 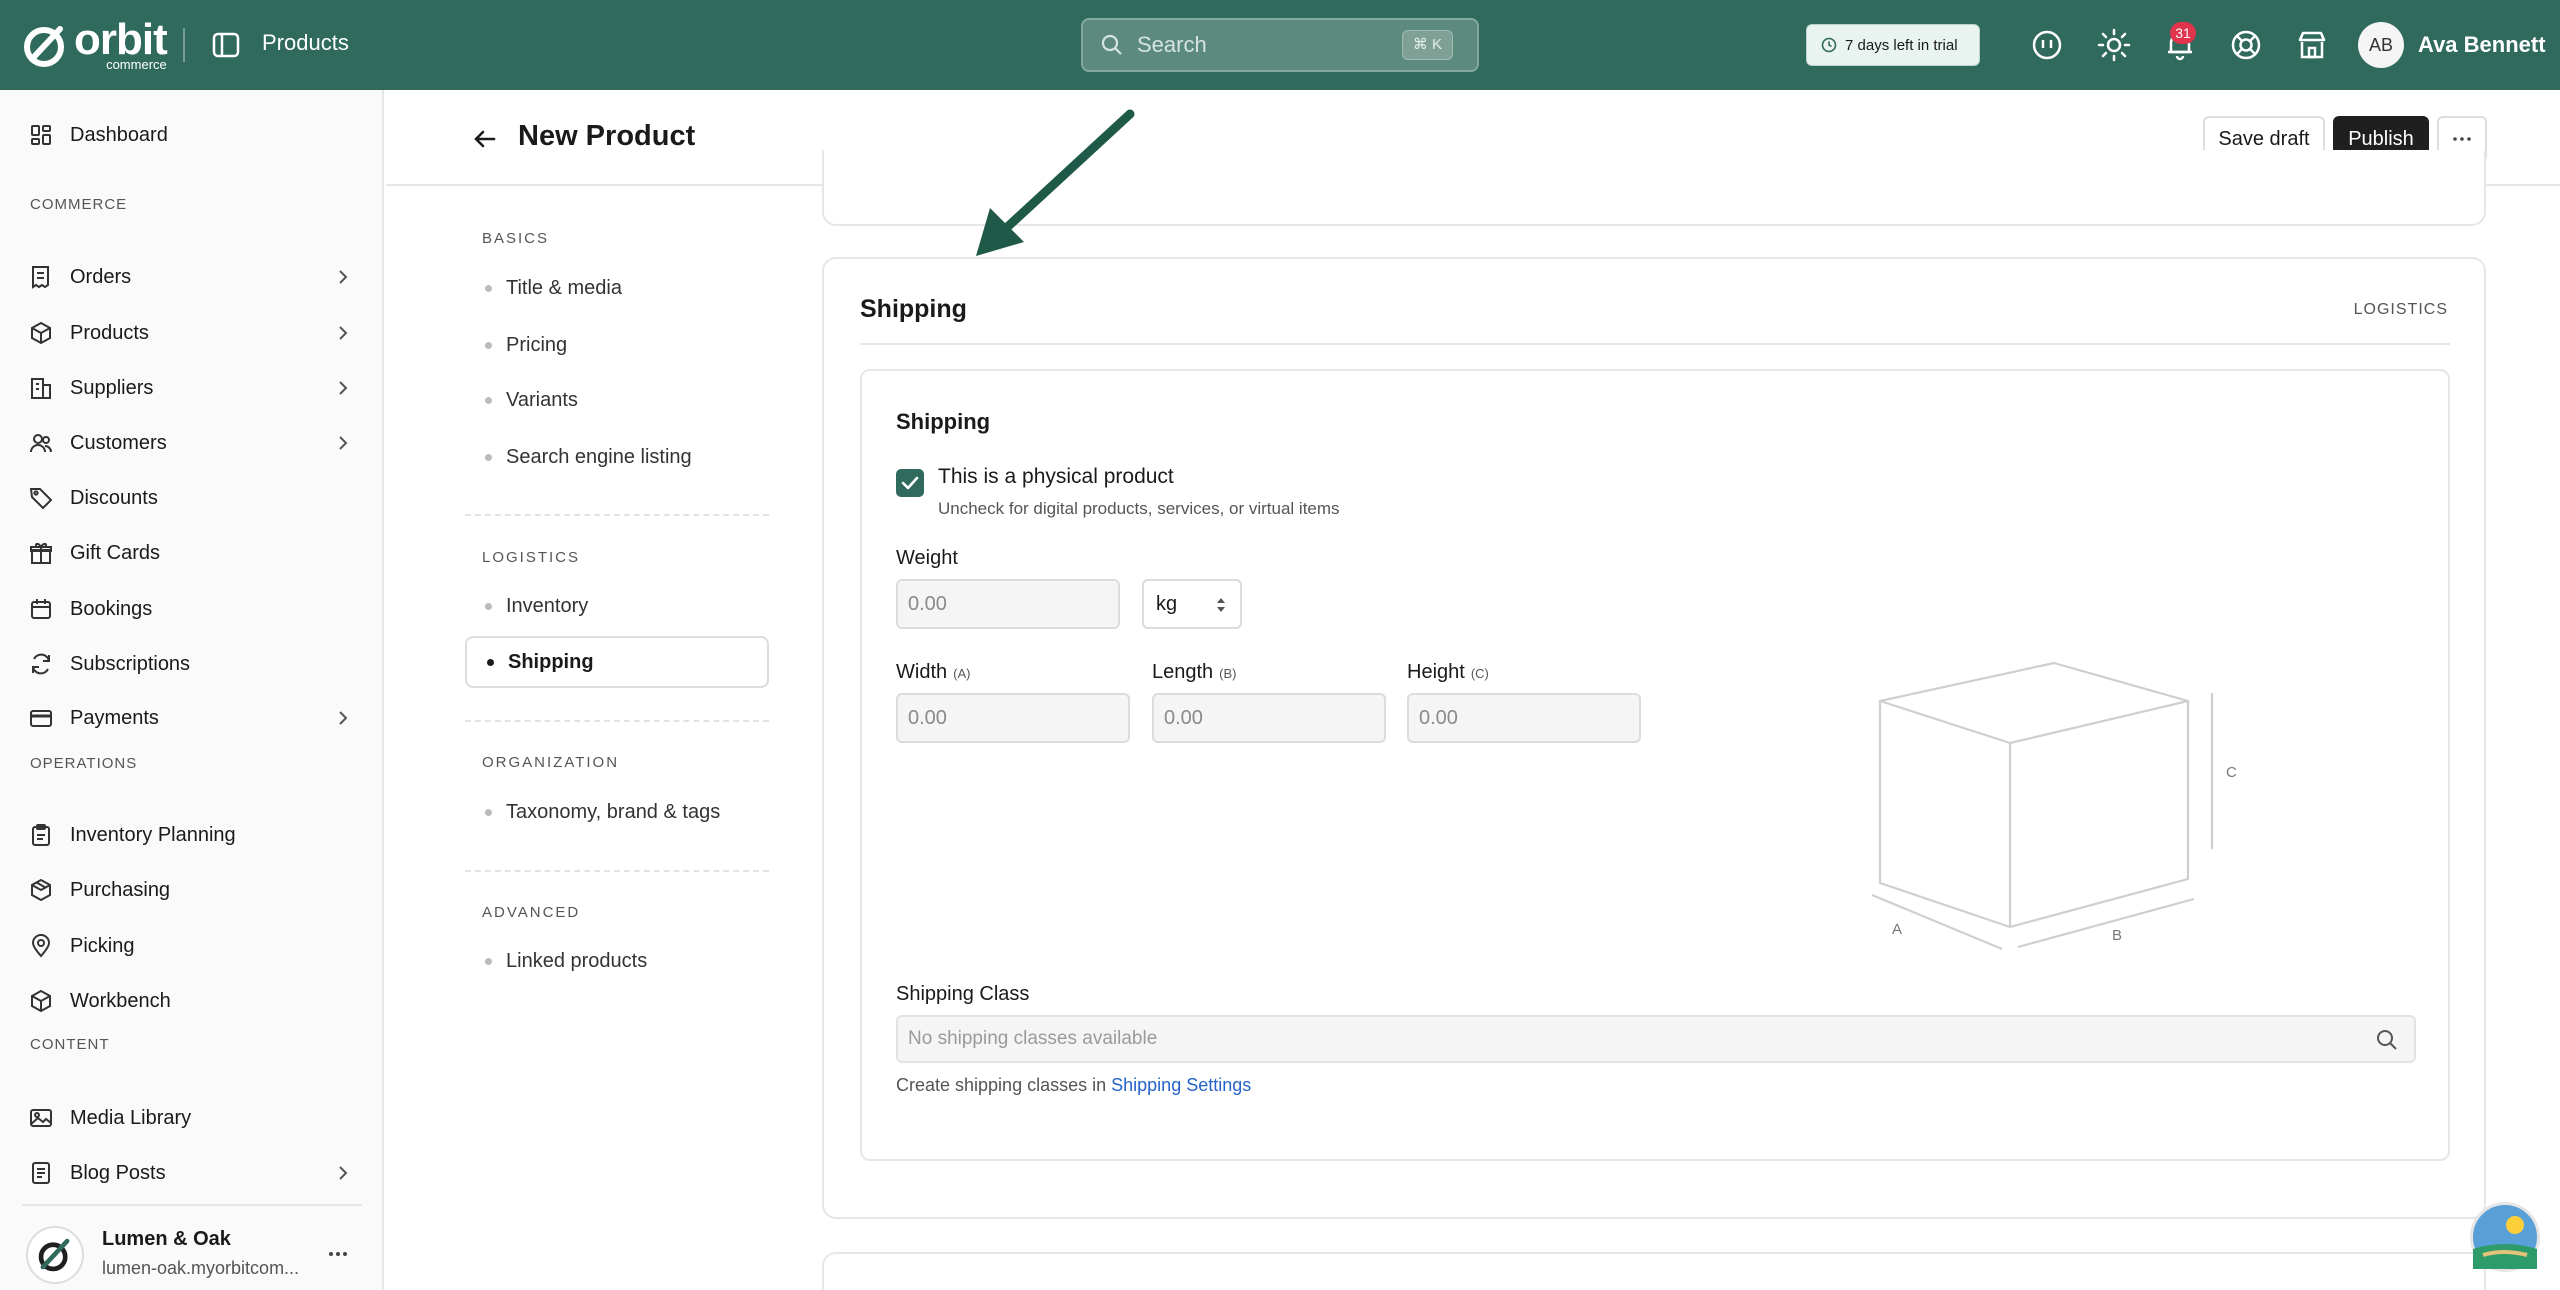 What do you see at coordinates (41, 890) in the screenshot?
I see `package-icon` at bounding box center [41, 890].